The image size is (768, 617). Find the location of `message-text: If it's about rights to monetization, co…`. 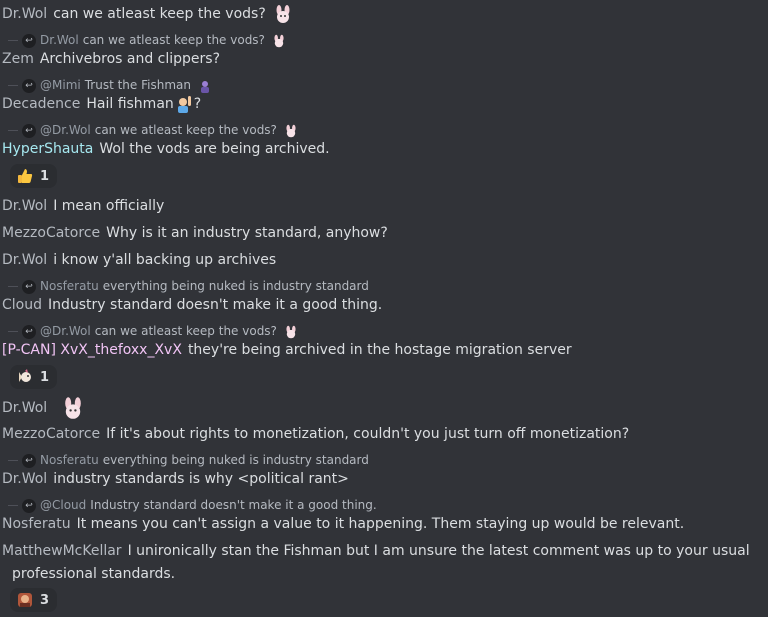

message-text: If it's about rights to monetization, co… is located at coordinates (368, 434).